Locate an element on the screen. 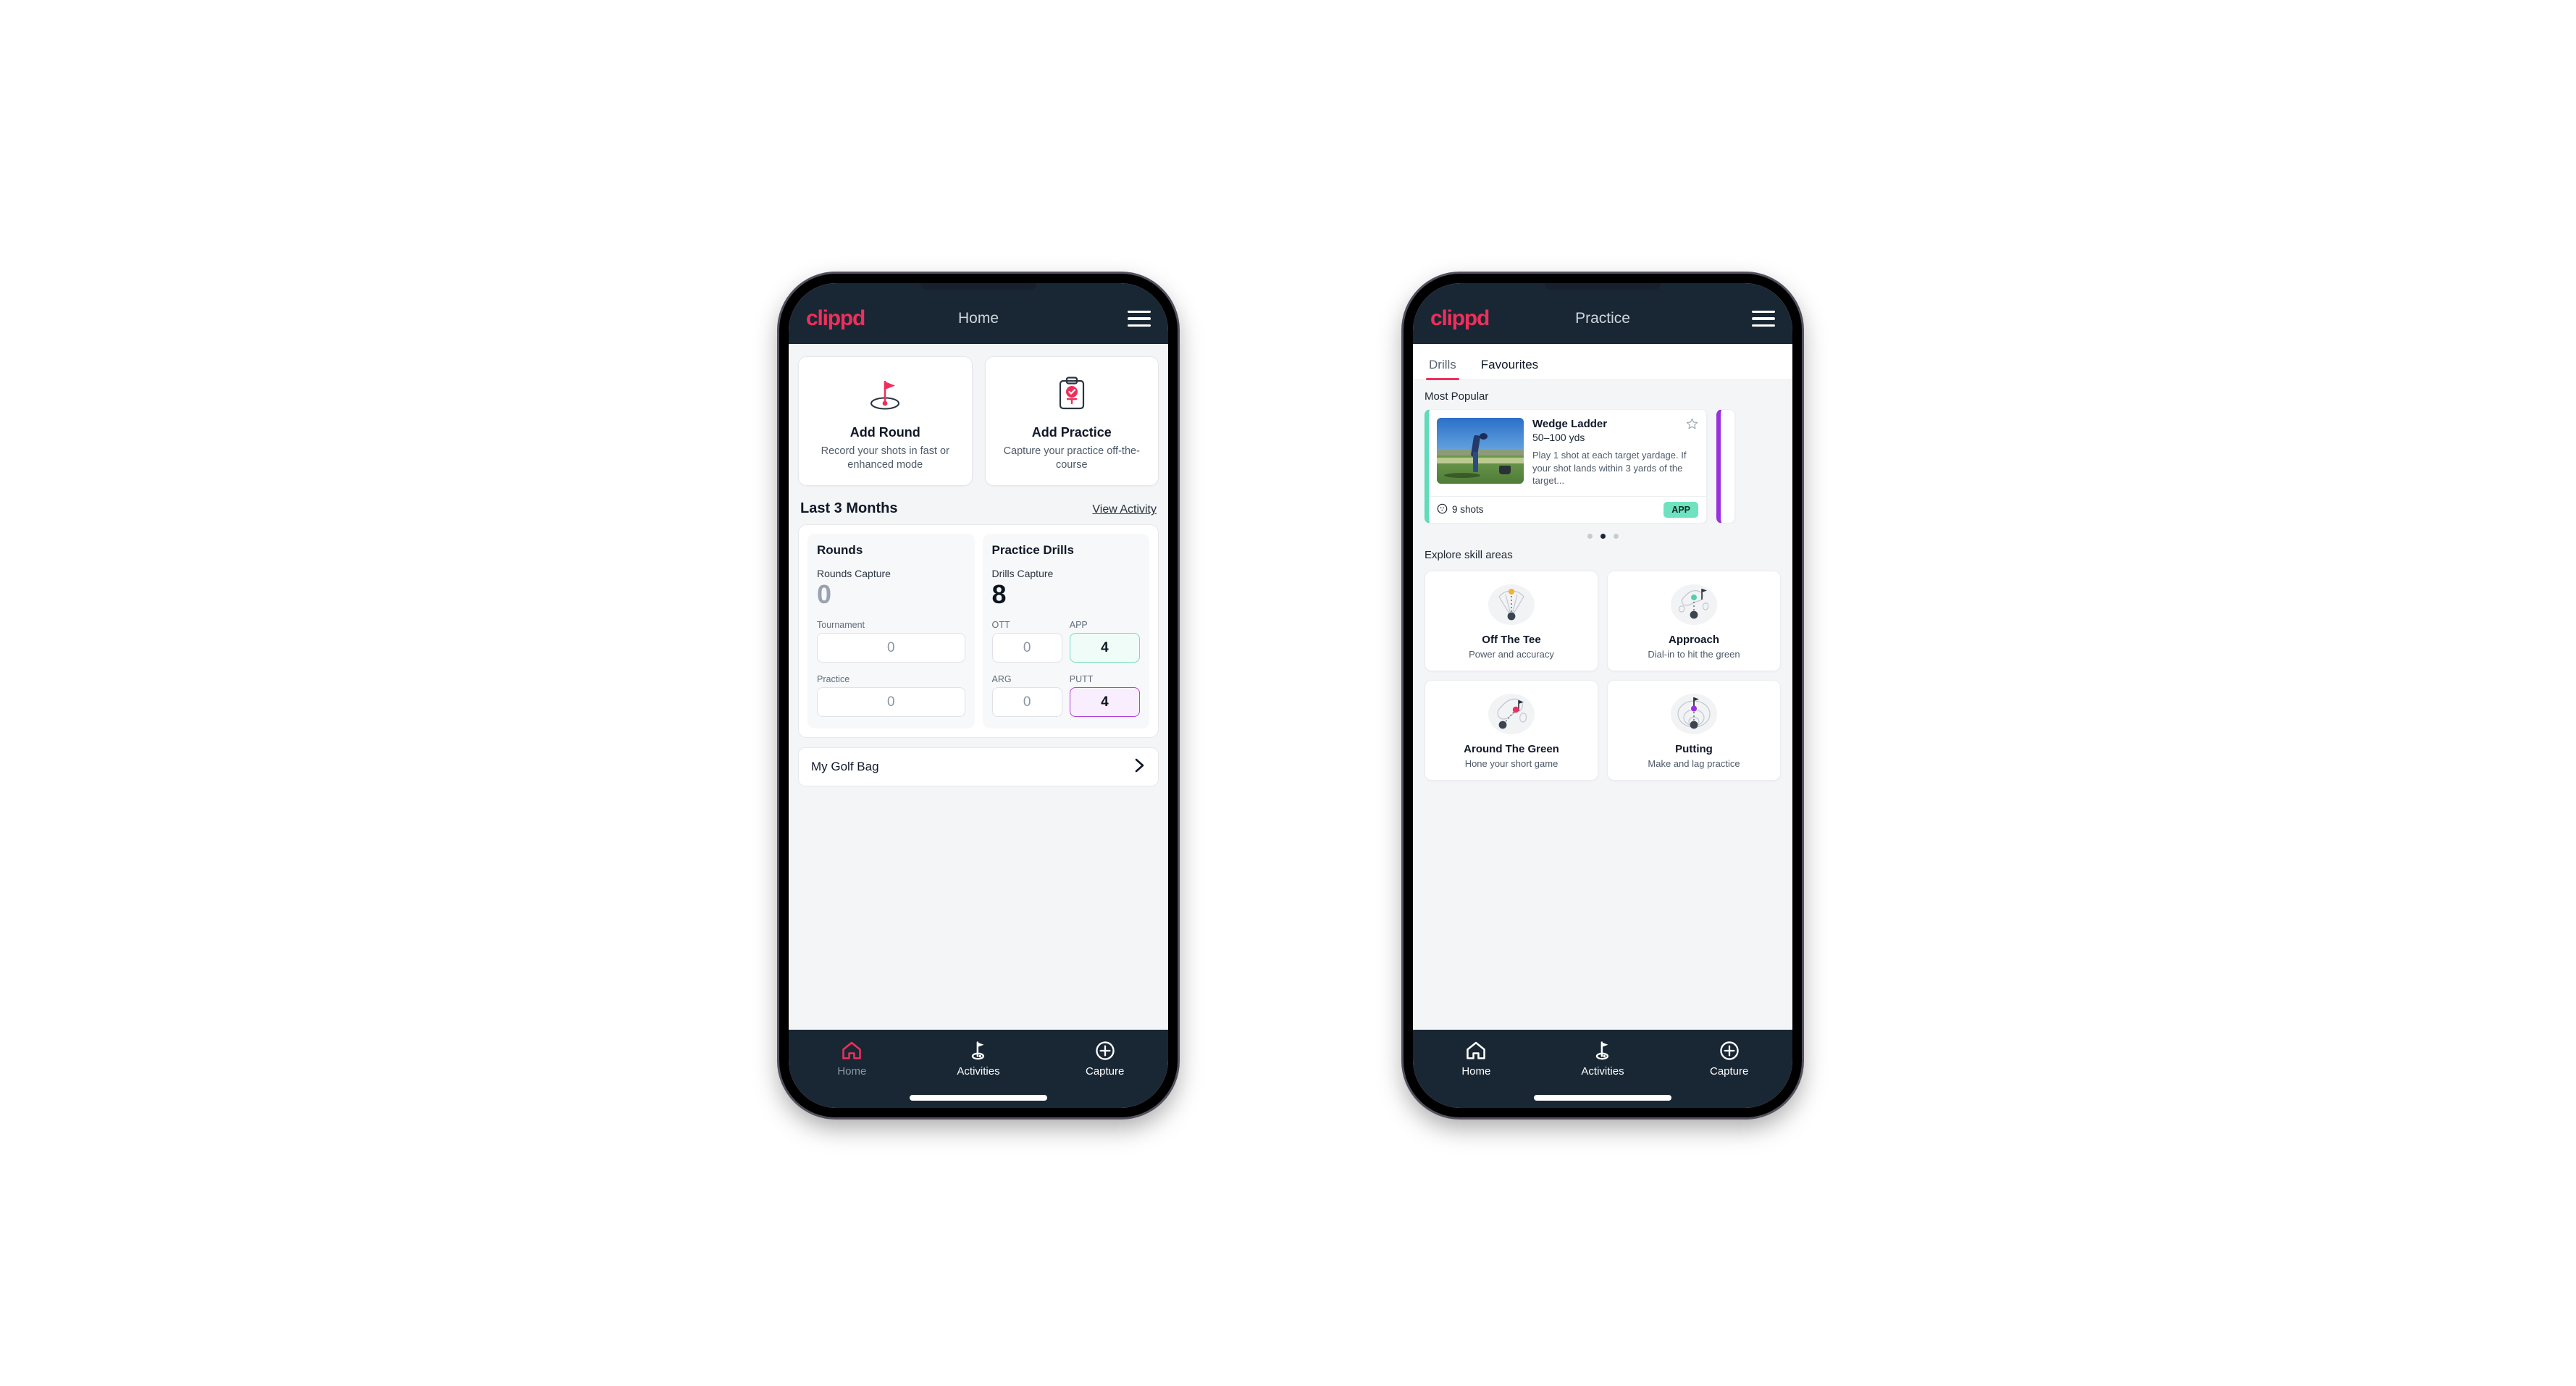 The image size is (2576, 1386). drill-shots-label: 9 shots is located at coordinates (1468, 510).